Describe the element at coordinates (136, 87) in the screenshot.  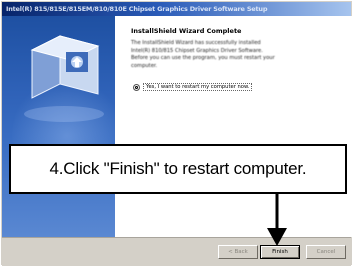
I see `radio-selected-icon` at that location.